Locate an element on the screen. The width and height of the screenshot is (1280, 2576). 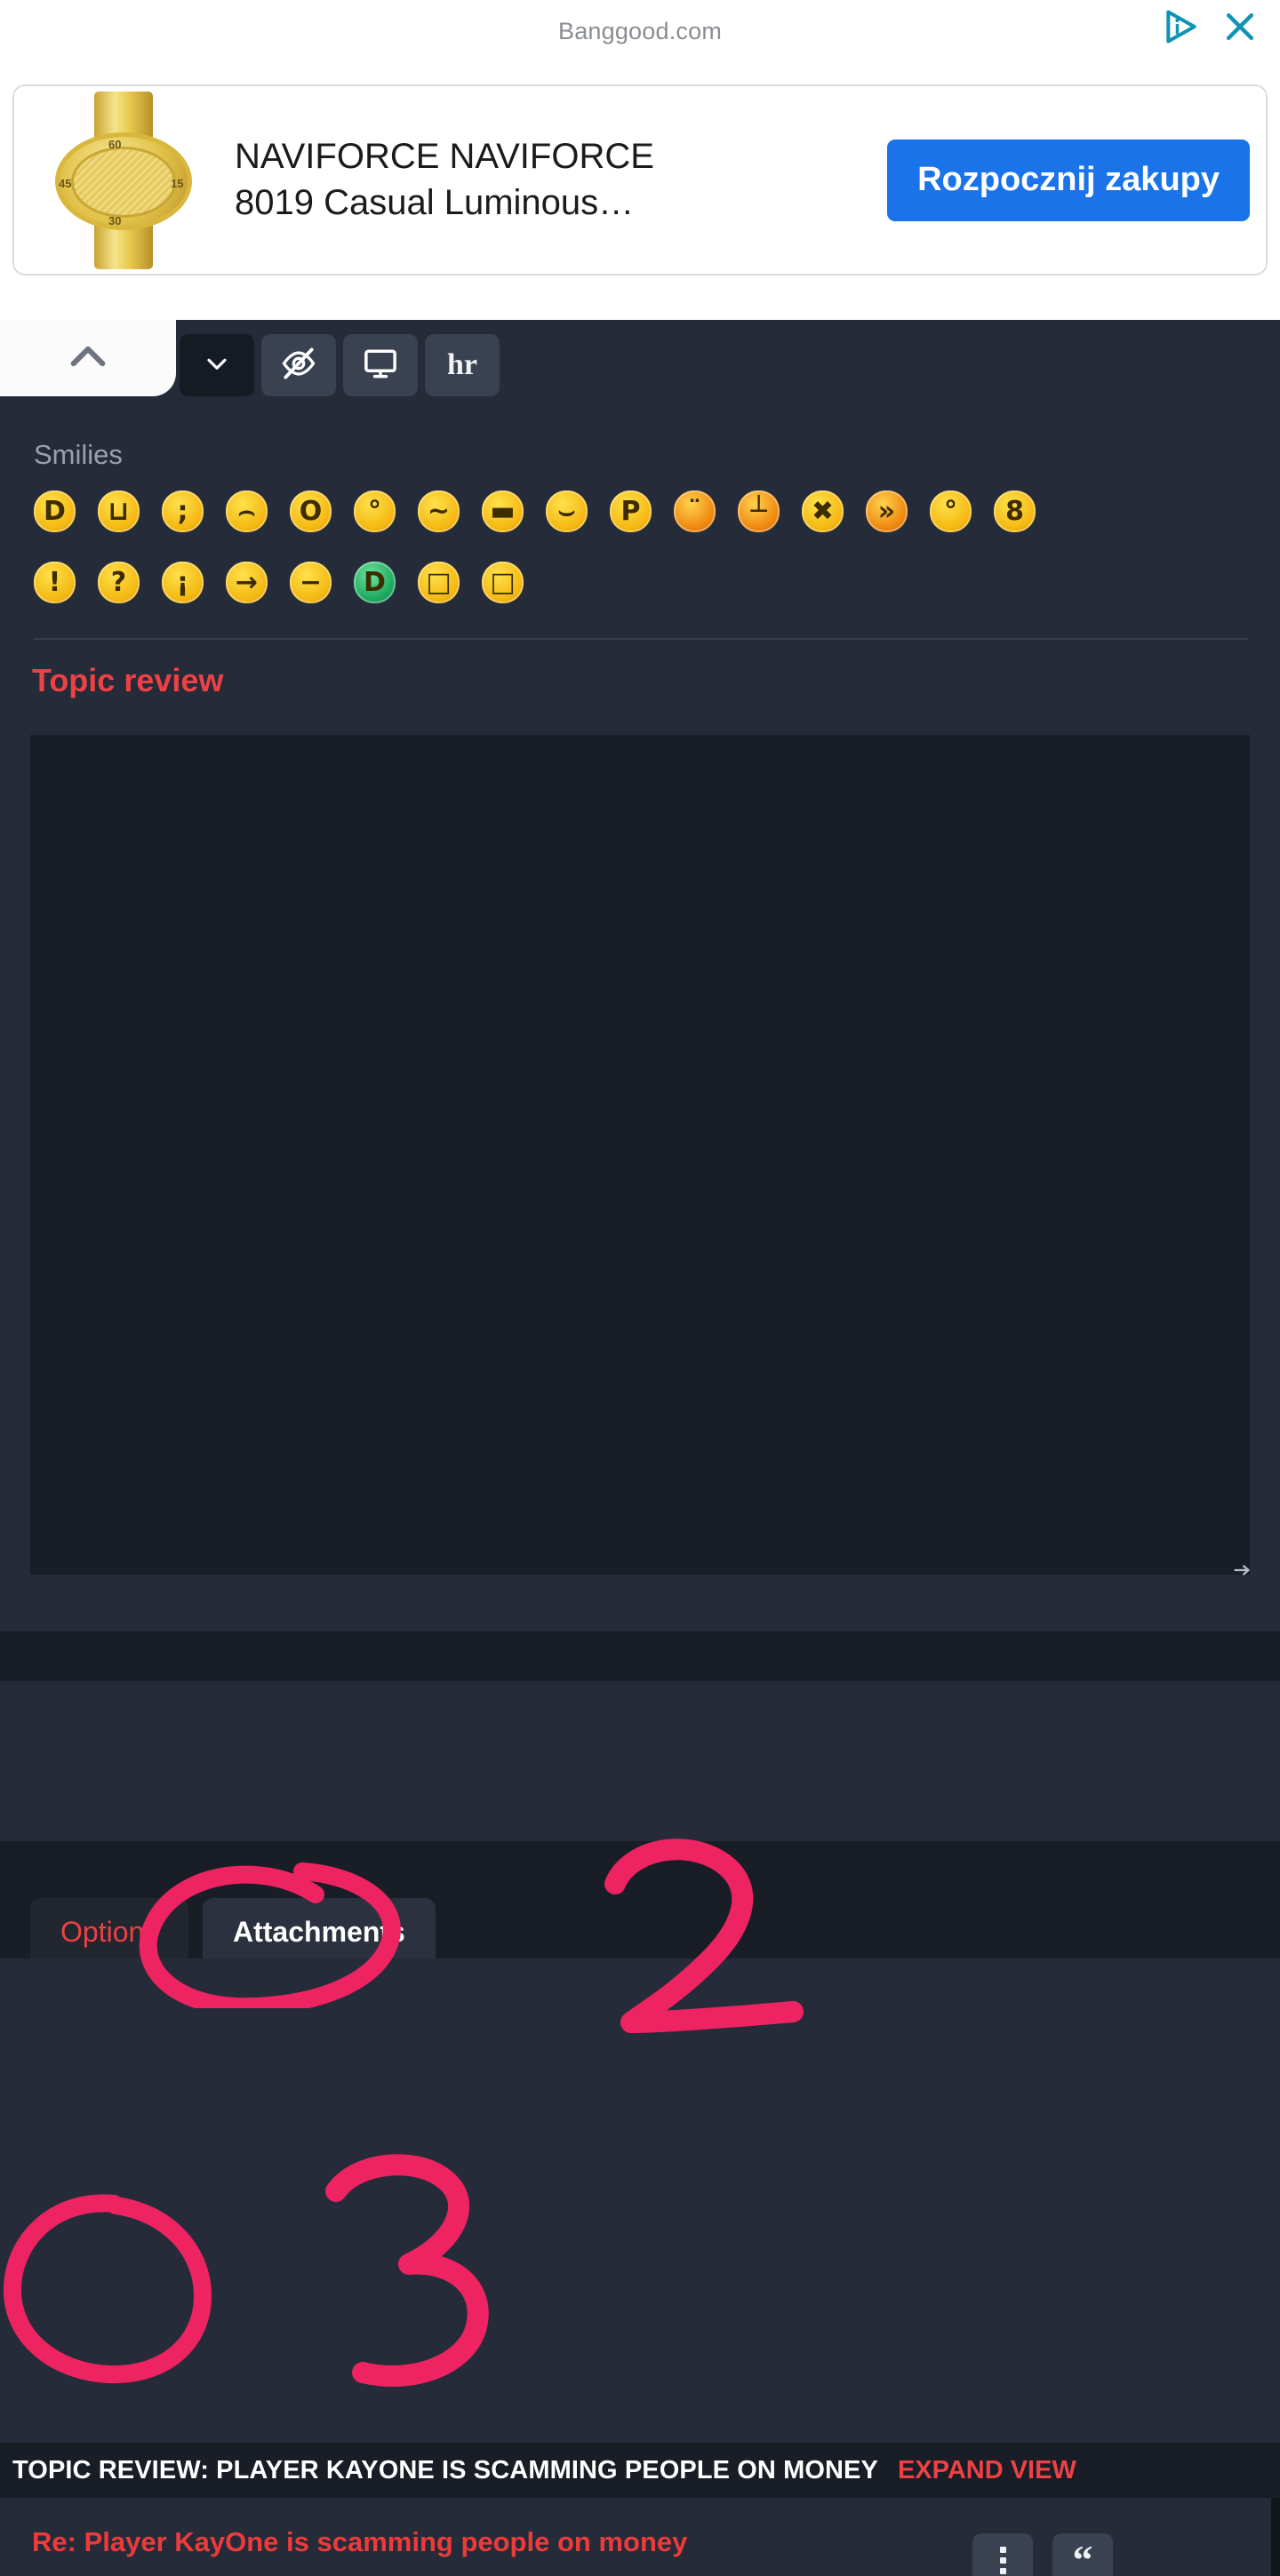
vertical-dots-icon is located at coordinates (1002, 2560).